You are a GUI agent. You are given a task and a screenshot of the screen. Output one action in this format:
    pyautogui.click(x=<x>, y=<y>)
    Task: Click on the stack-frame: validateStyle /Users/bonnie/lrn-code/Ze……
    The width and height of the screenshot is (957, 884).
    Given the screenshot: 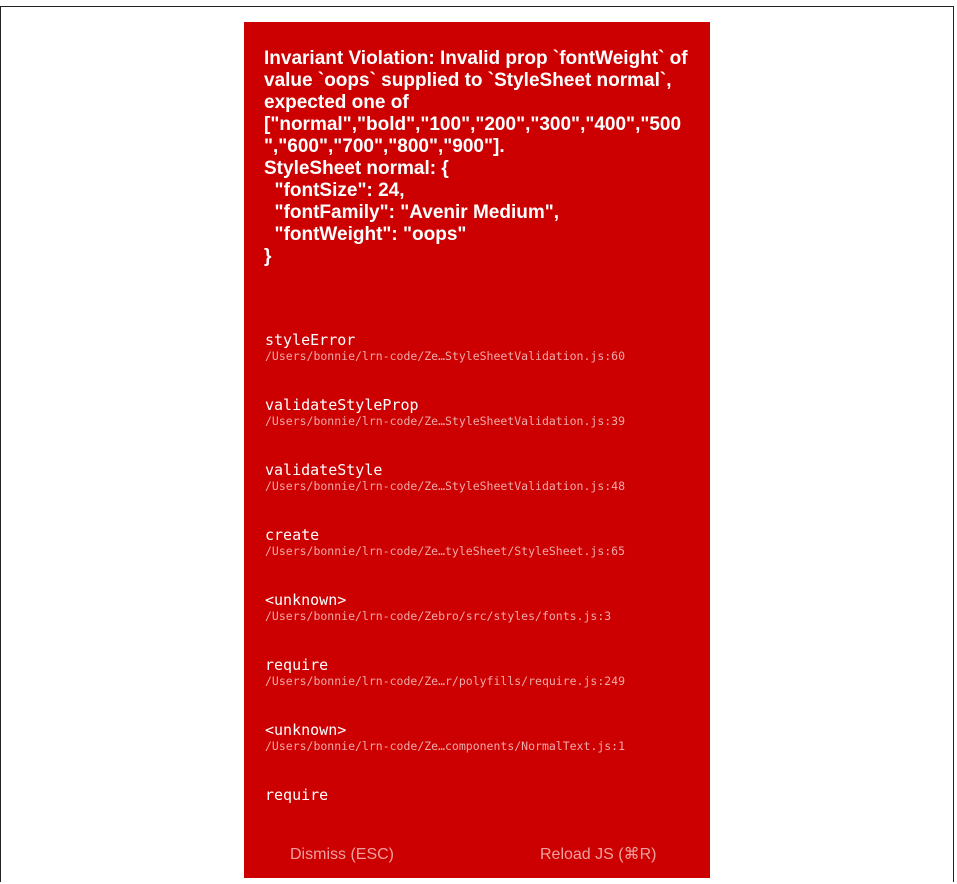 What is the action you would take?
    pyautogui.click(x=487, y=494)
    